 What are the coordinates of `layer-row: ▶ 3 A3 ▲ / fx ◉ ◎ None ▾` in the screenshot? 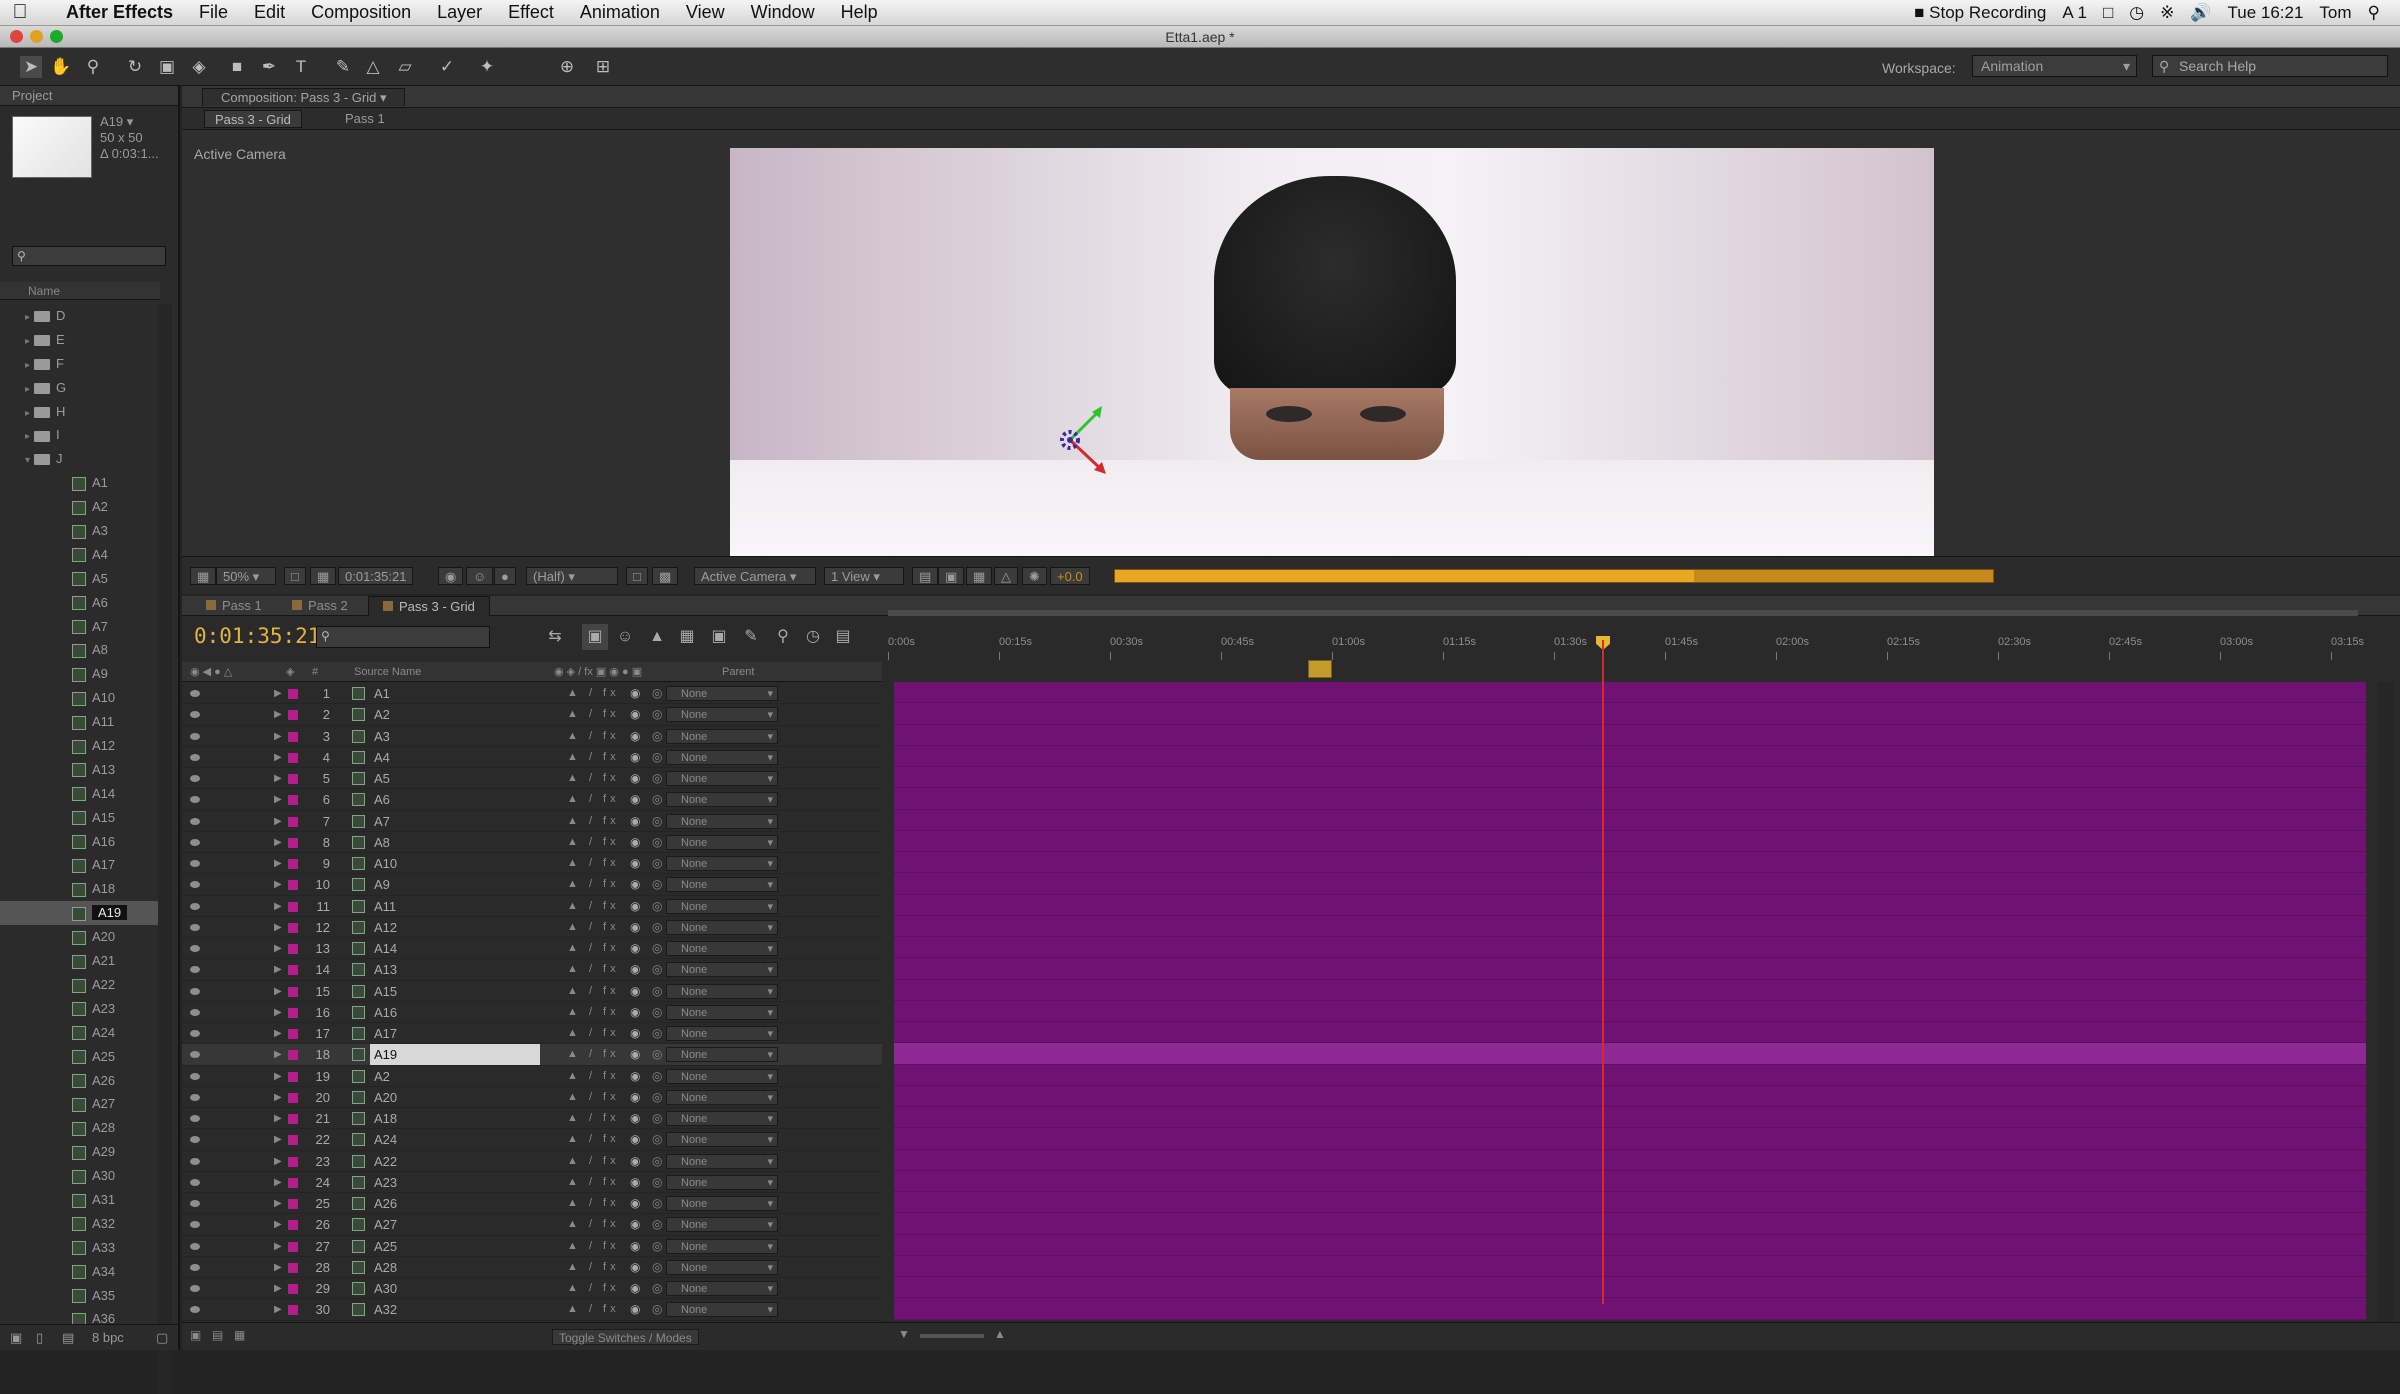 It's located at (532, 736).